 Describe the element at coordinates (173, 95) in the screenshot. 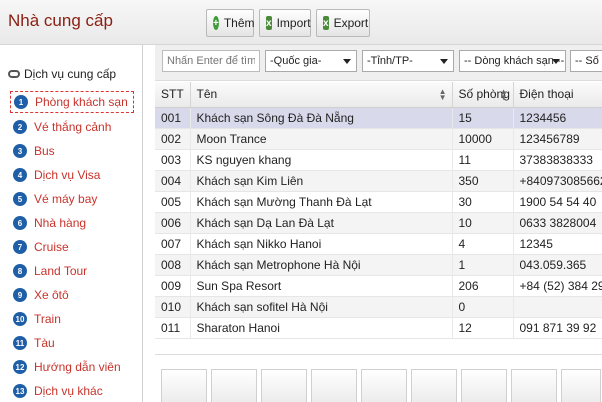

I see `column-header-stt: STT` at that location.